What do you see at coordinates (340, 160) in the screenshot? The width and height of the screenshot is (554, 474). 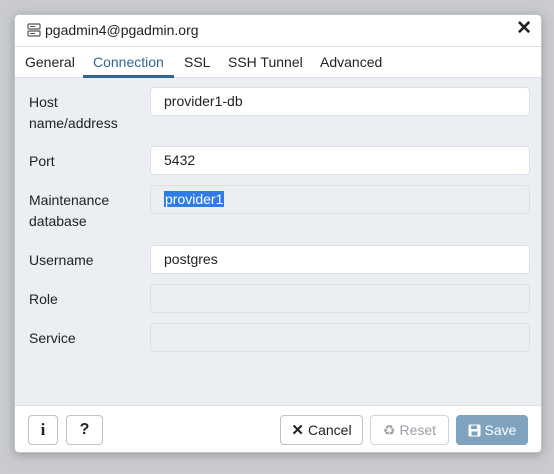 I see `port-input: 5432` at bounding box center [340, 160].